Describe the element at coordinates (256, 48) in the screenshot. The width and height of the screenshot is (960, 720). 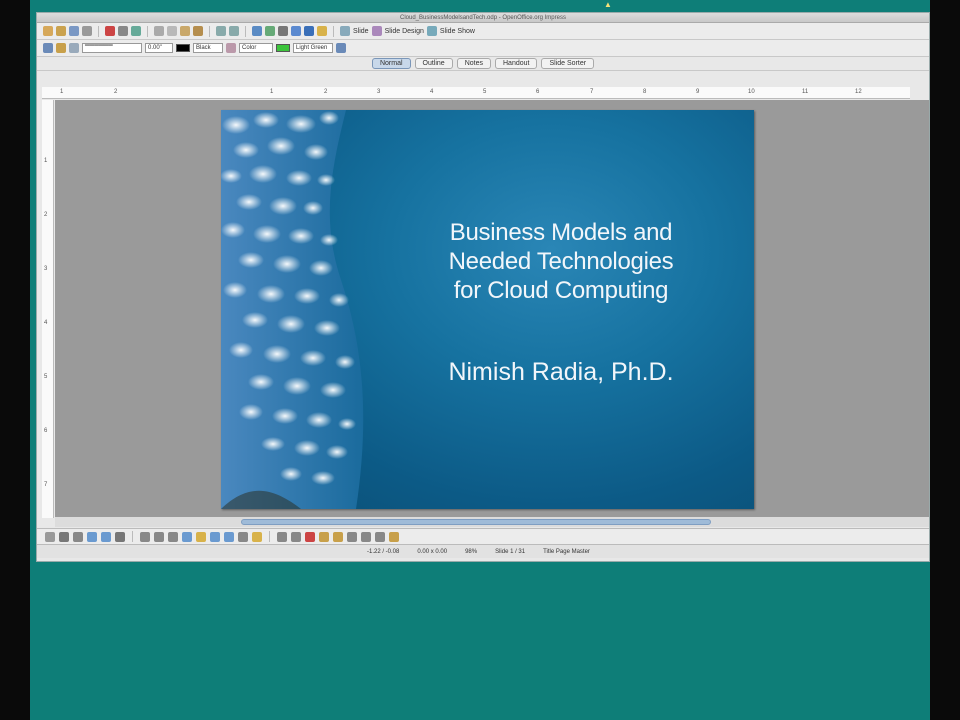
I see `area-style-select: Color` at that location.